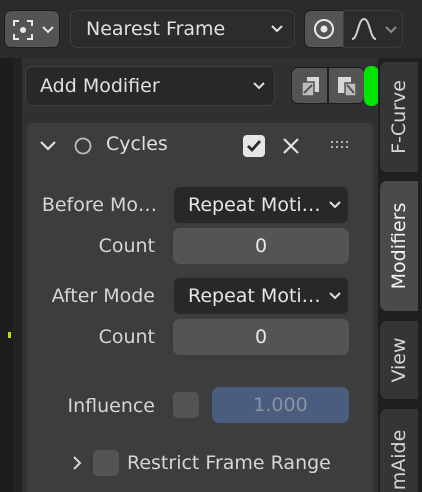 The height and width of the screenshot is (492, 422). I want to click on checkmark-icon, so click(254, 146).